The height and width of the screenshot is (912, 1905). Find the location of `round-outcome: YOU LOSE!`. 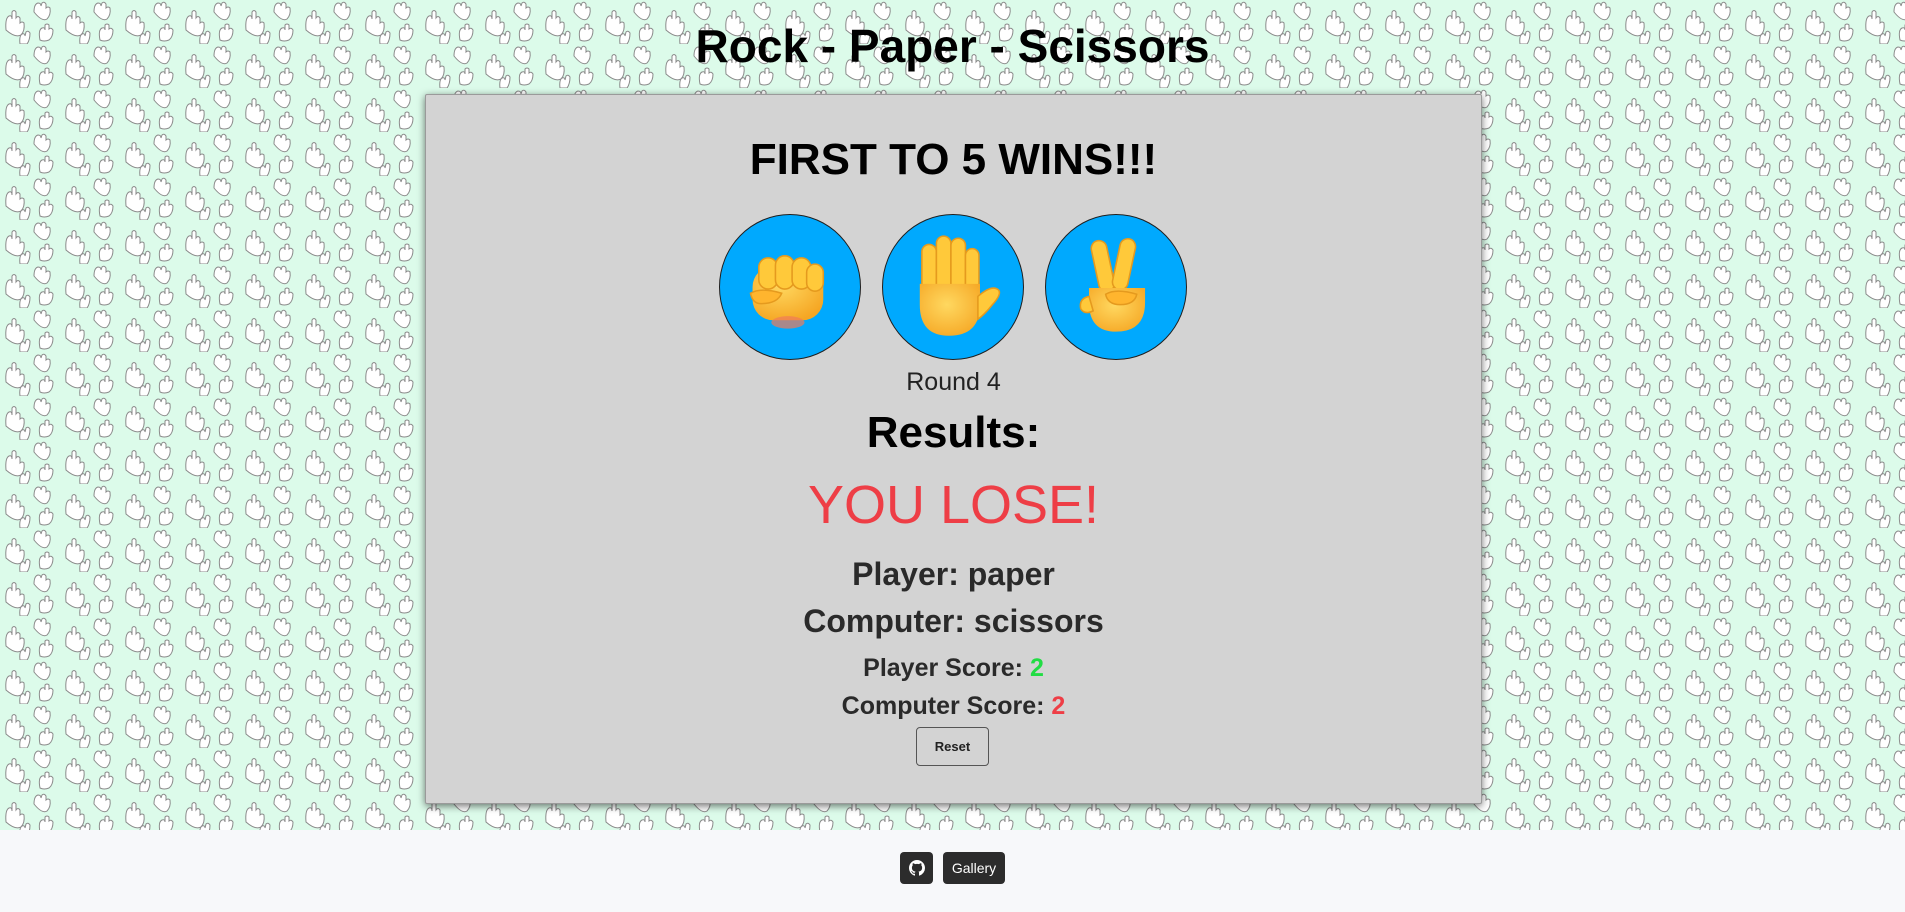

round-outcome: YOU LOSE! is located at coordinates (953, 505).